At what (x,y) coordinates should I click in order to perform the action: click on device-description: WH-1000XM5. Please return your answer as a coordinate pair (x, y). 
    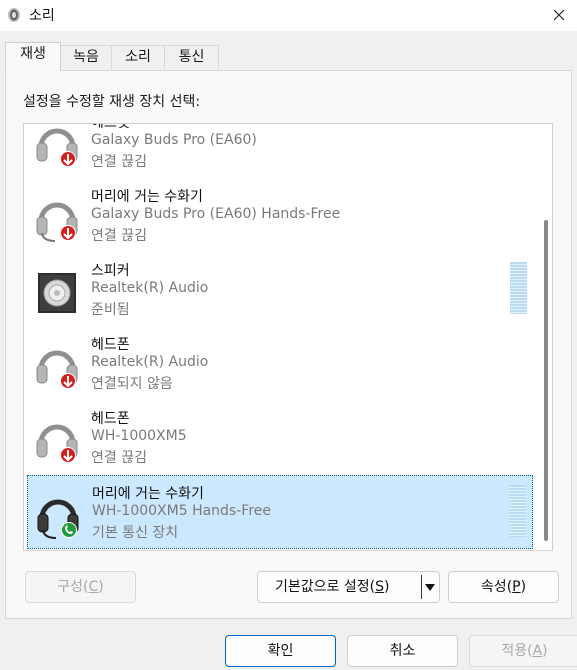
    Looking at the image, I should click on (139, 436).